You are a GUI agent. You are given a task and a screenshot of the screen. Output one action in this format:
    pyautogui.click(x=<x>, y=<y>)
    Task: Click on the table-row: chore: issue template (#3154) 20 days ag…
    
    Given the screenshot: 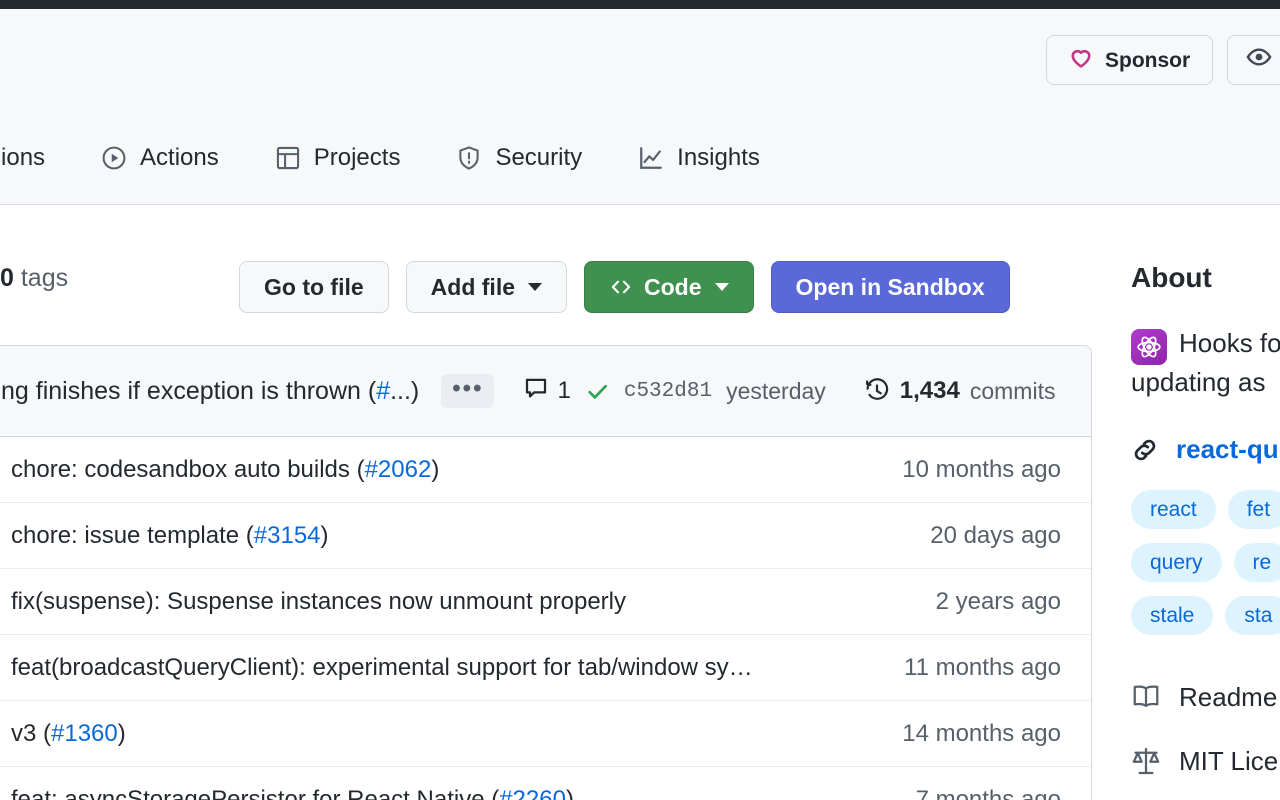 What is the action you would take?
    pyautogui.click(x=545, y=536)
    